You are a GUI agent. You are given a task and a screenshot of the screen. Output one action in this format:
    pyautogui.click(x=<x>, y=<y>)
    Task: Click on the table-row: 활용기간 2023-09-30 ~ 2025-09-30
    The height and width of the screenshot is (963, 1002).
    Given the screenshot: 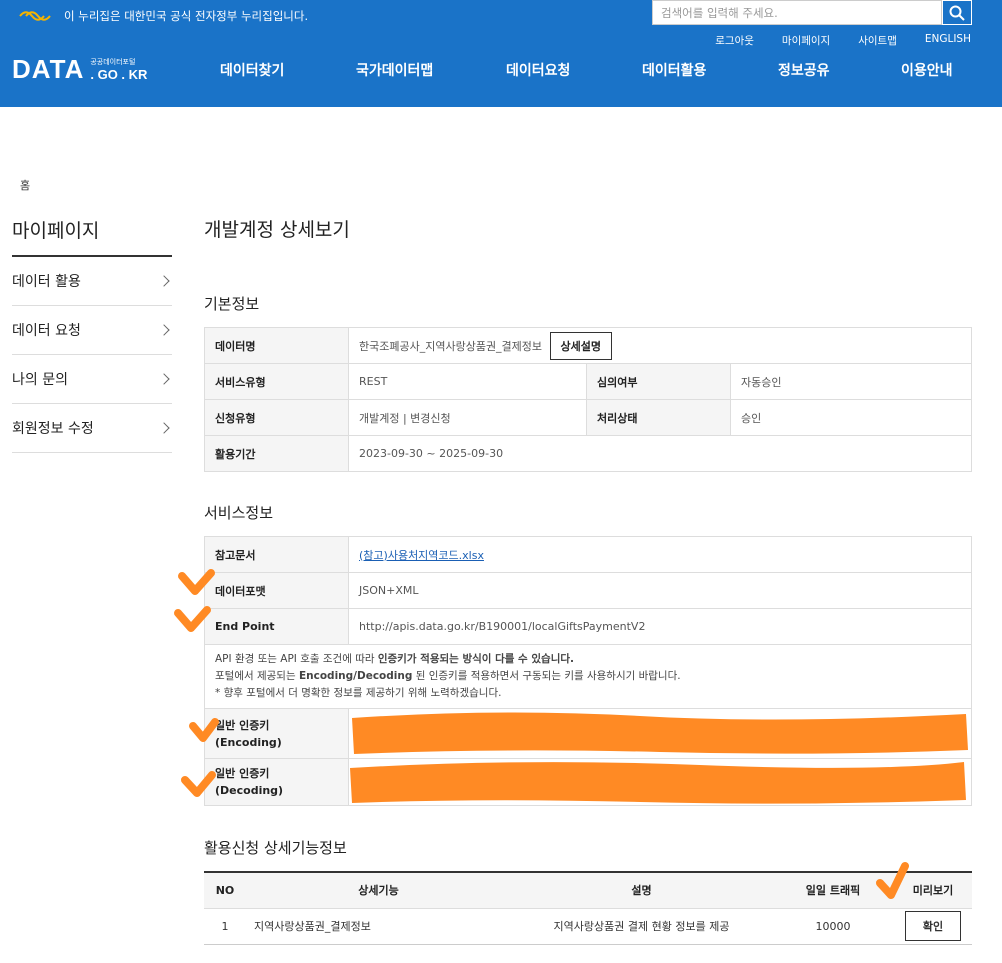 What is the action you would take?
    pyautogui.click(x=588, y=453)
    